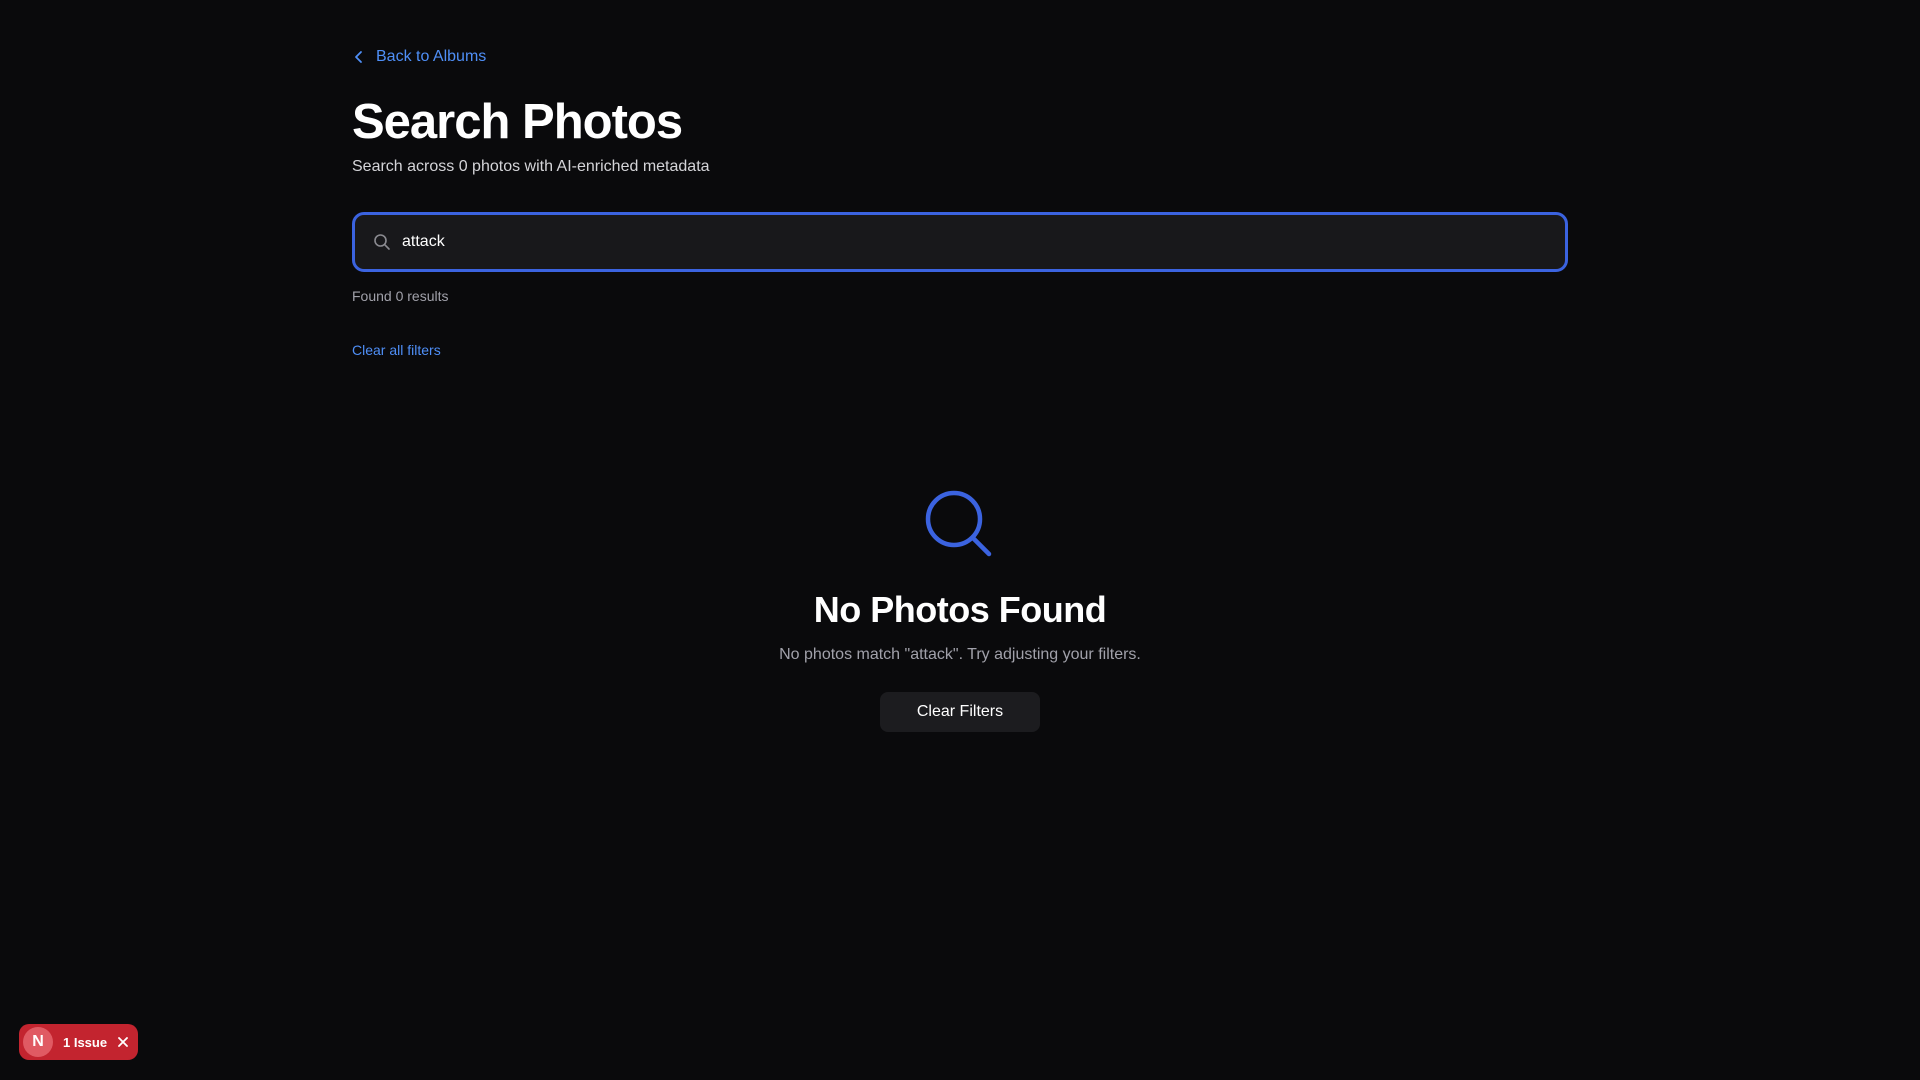  I want to click on search-box, so click(960, 242).